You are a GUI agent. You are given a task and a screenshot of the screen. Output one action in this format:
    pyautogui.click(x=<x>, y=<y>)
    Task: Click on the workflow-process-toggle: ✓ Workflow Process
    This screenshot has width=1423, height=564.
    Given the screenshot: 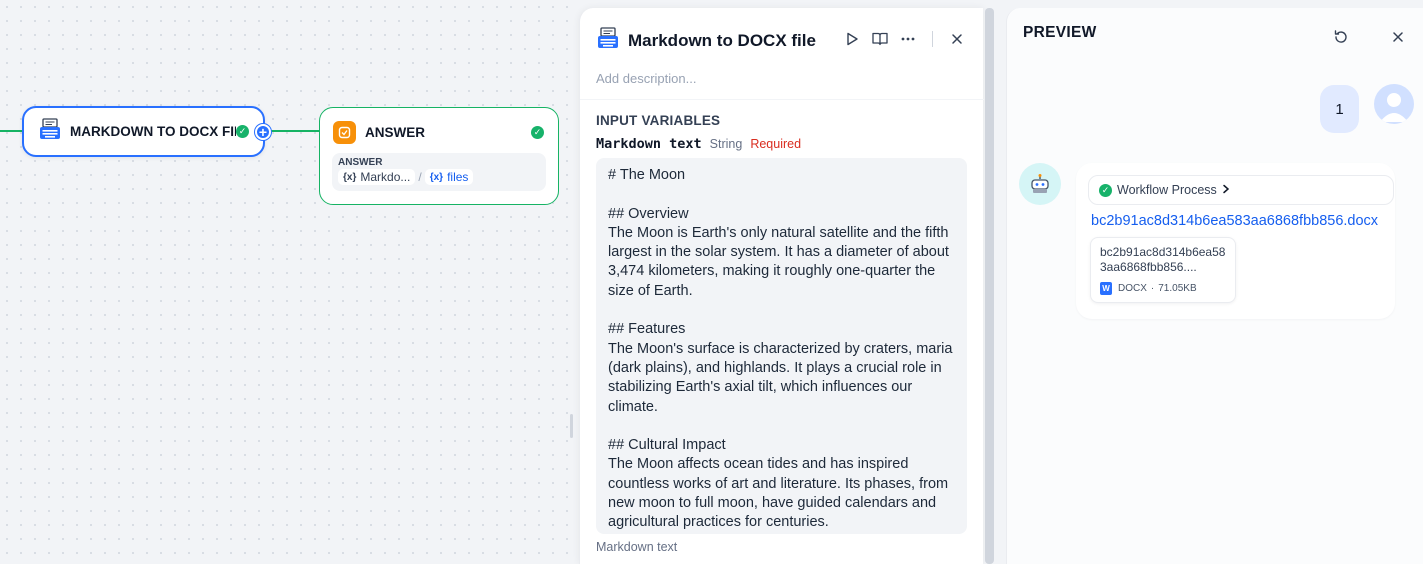 What is the action you would take?
    pyautogui.click(x=1241, y=190)
    